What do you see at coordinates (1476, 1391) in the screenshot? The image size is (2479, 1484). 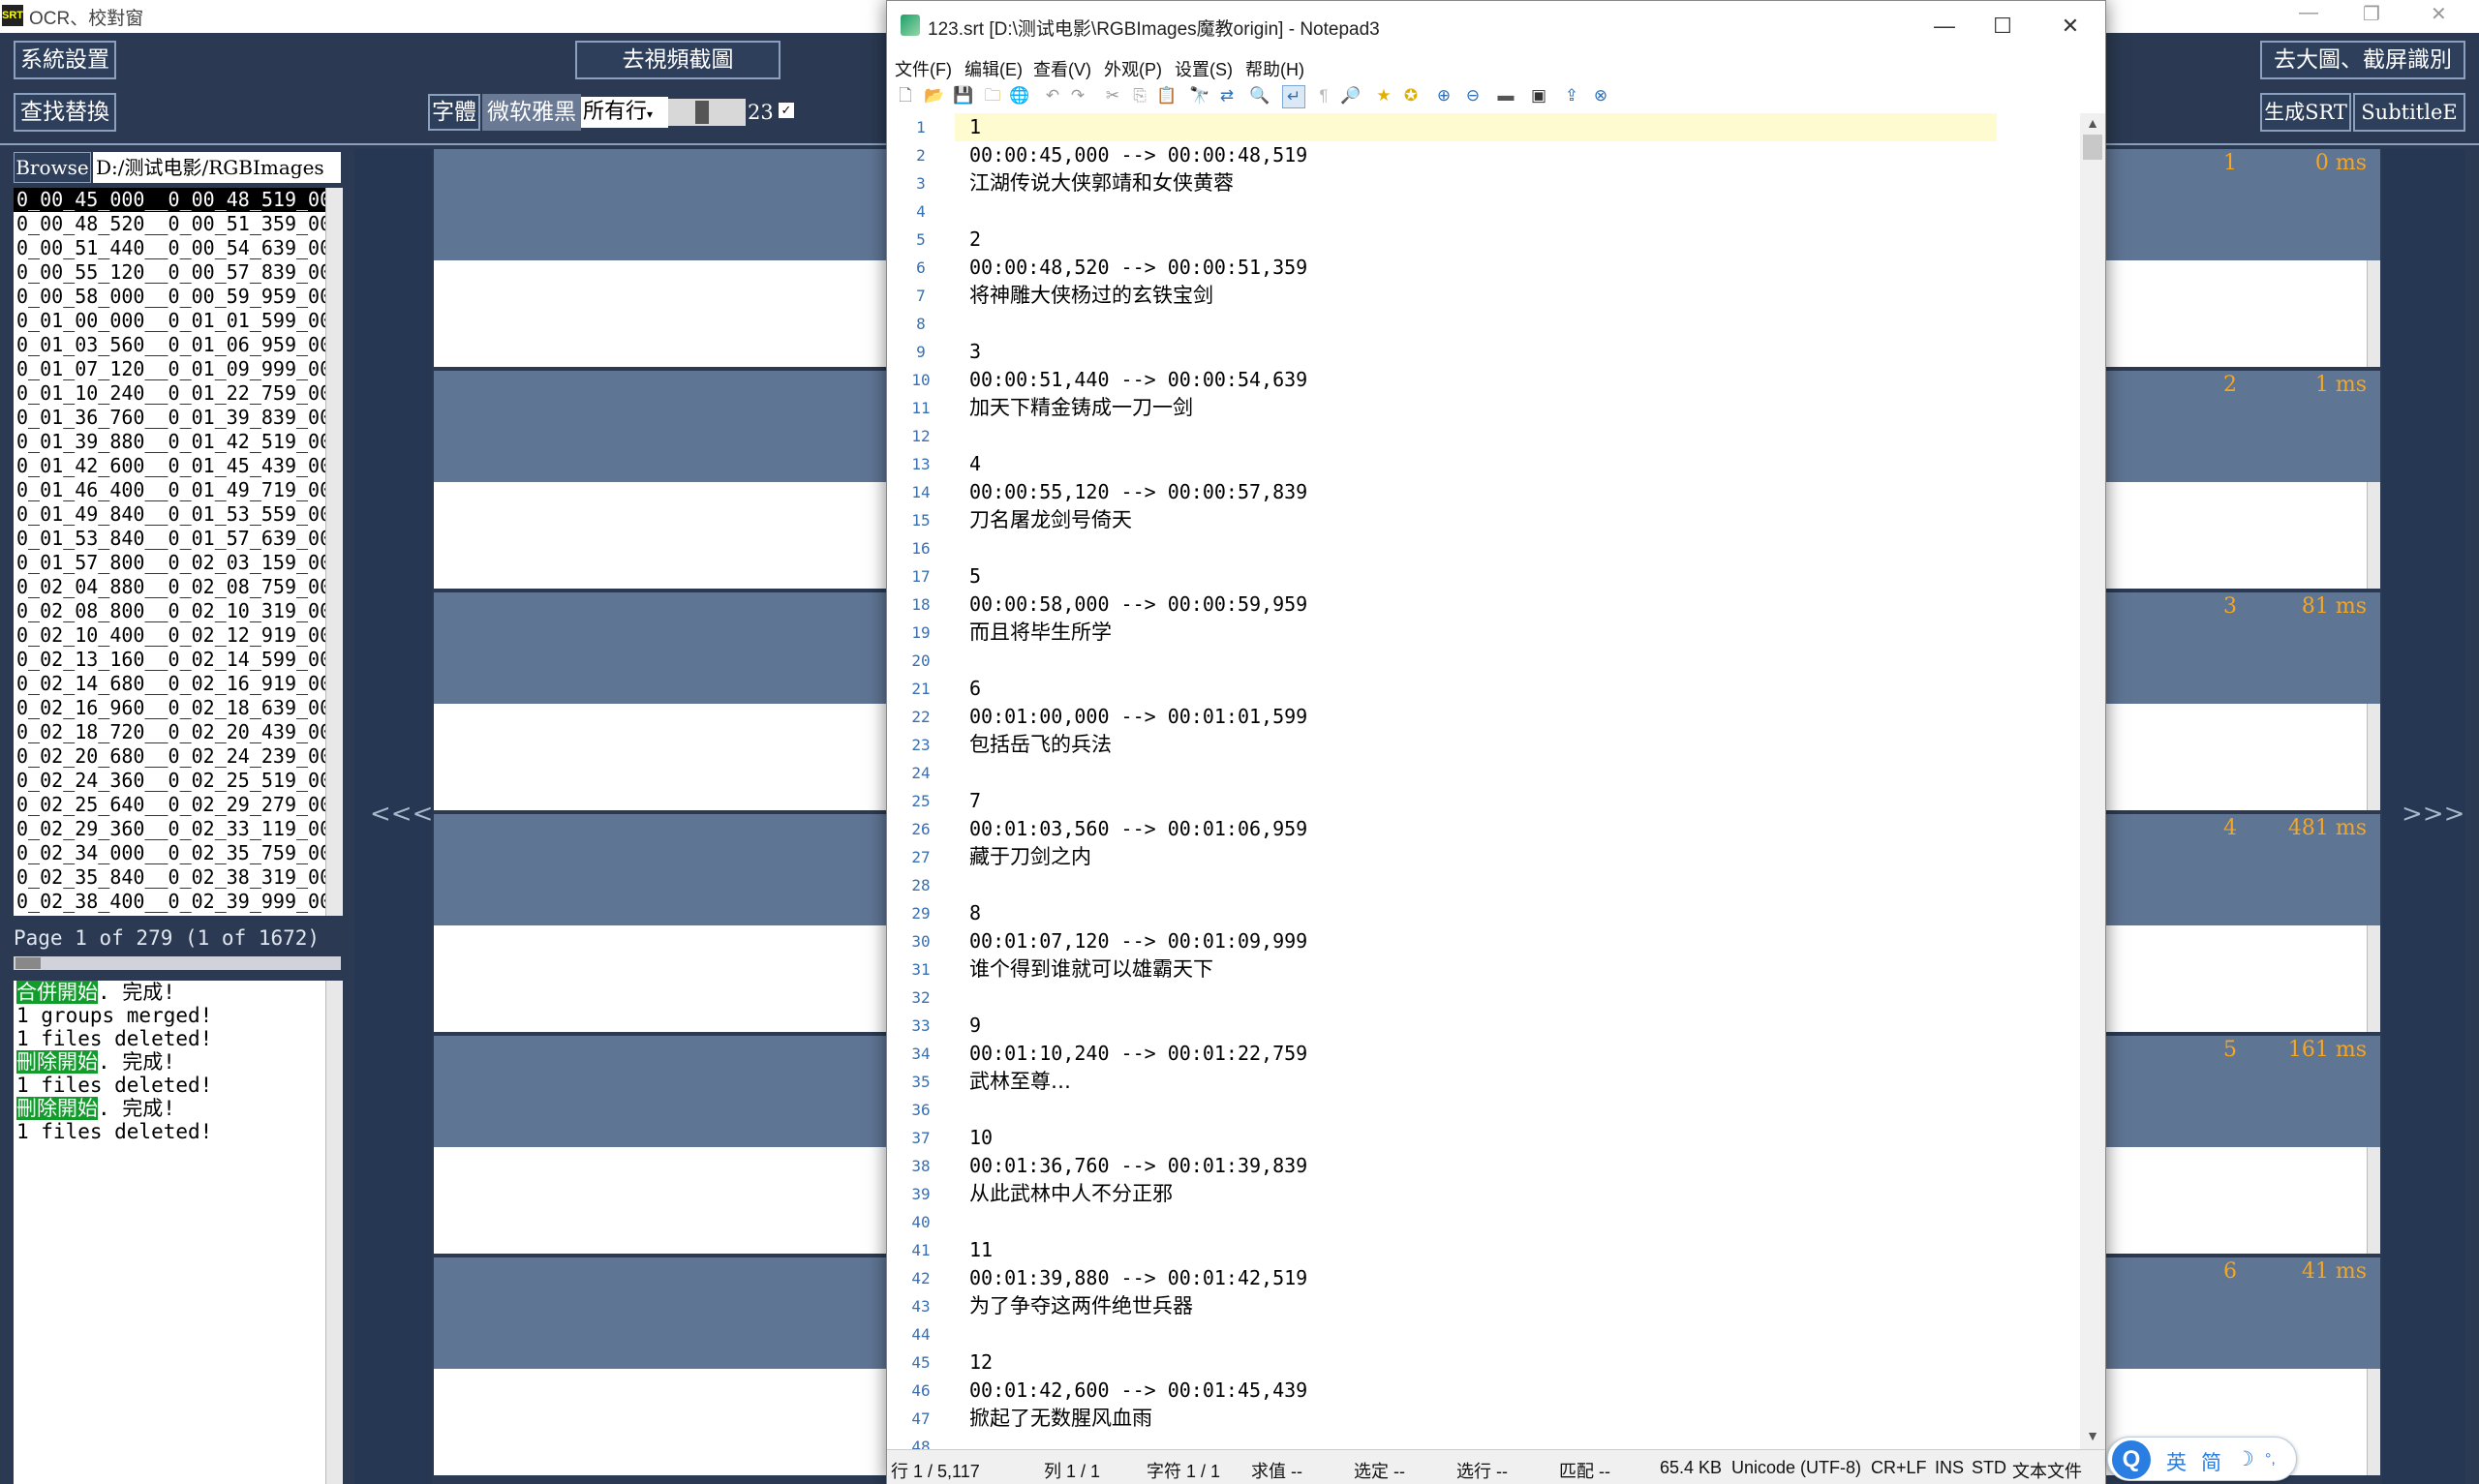 I see `editor-line: 00:01:42,600 --> 00:01:45,439` at bounding box center [1476, 1391].